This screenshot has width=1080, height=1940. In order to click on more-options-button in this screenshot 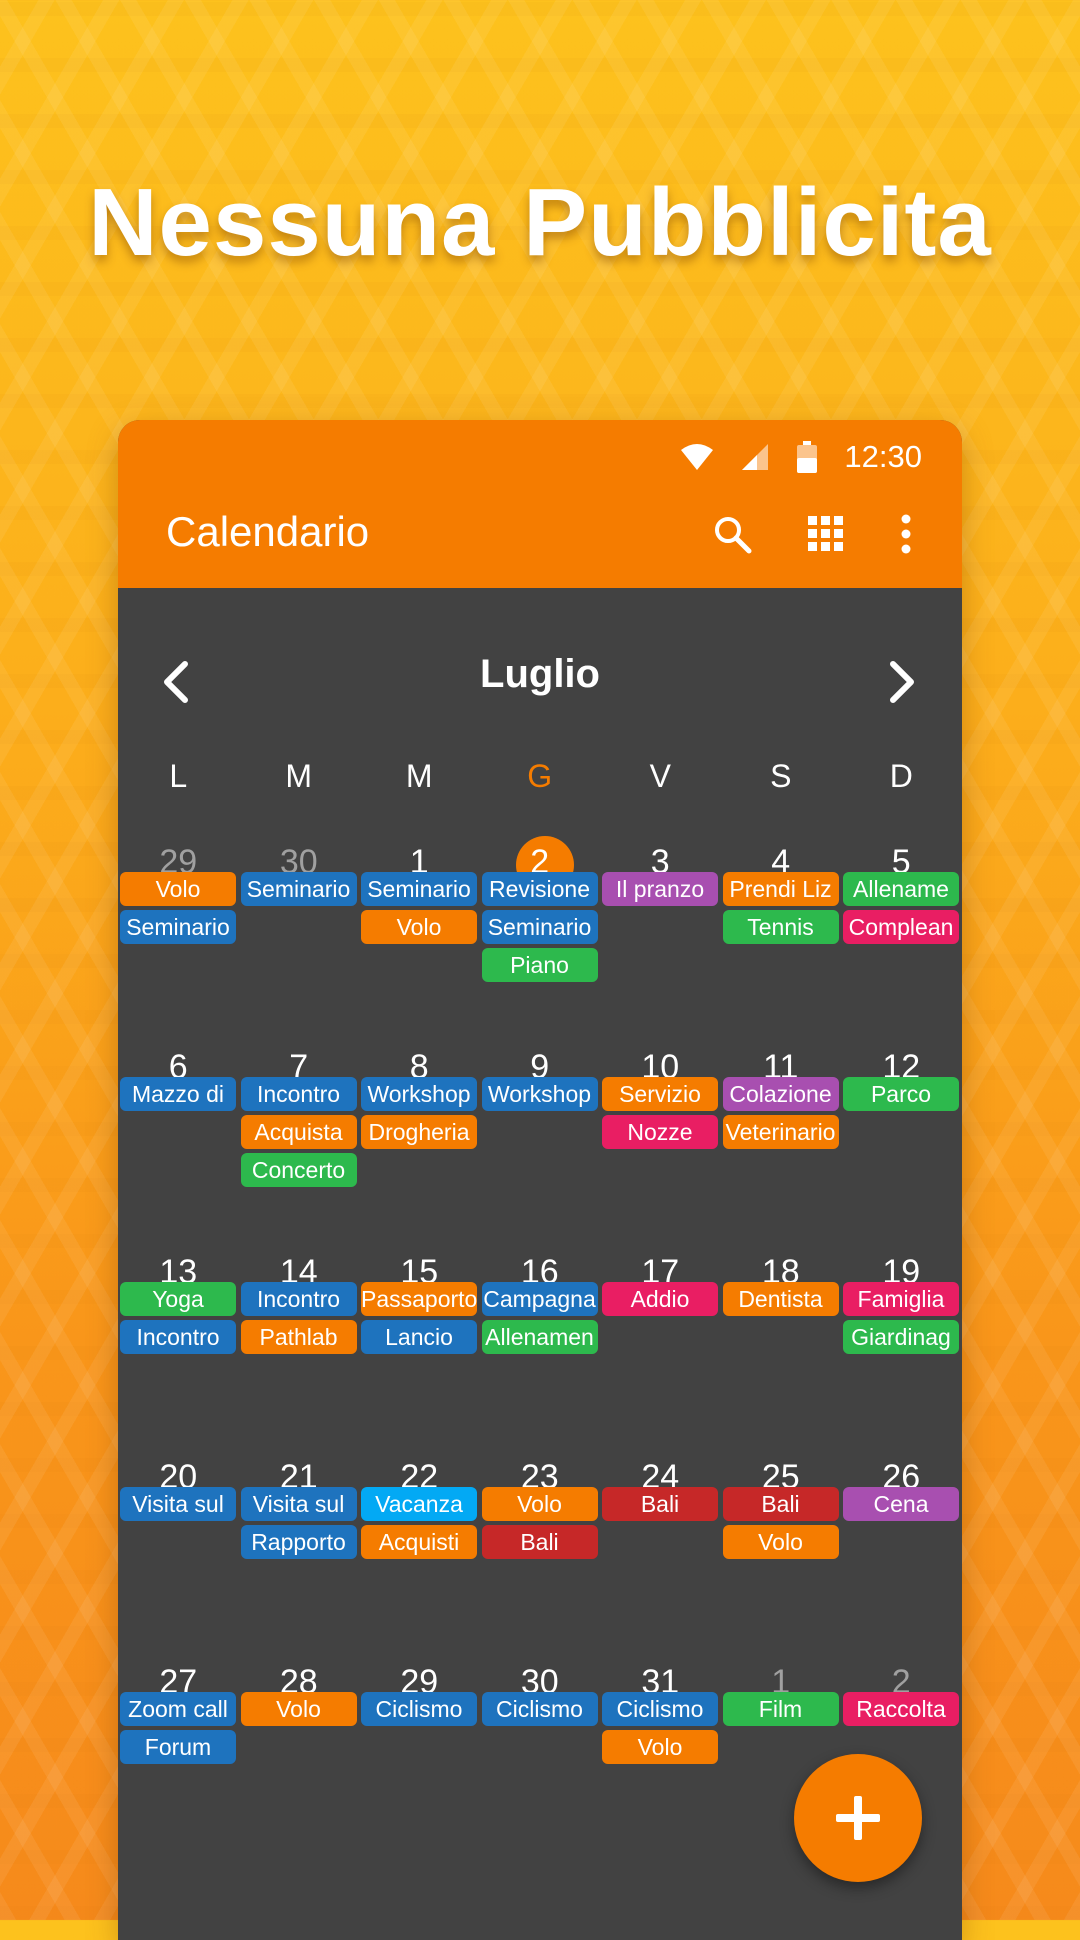, I will do `click(906, 534)`.